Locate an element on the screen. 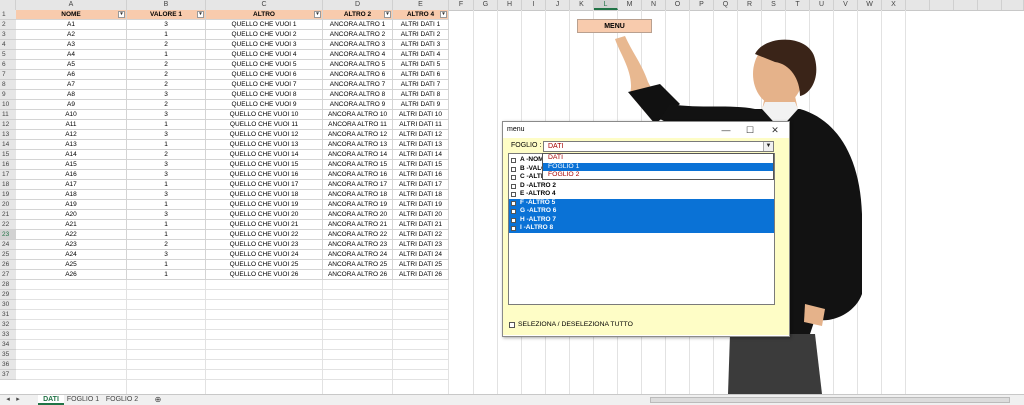  minimize-icon: — is located at coordinates (726, 130).